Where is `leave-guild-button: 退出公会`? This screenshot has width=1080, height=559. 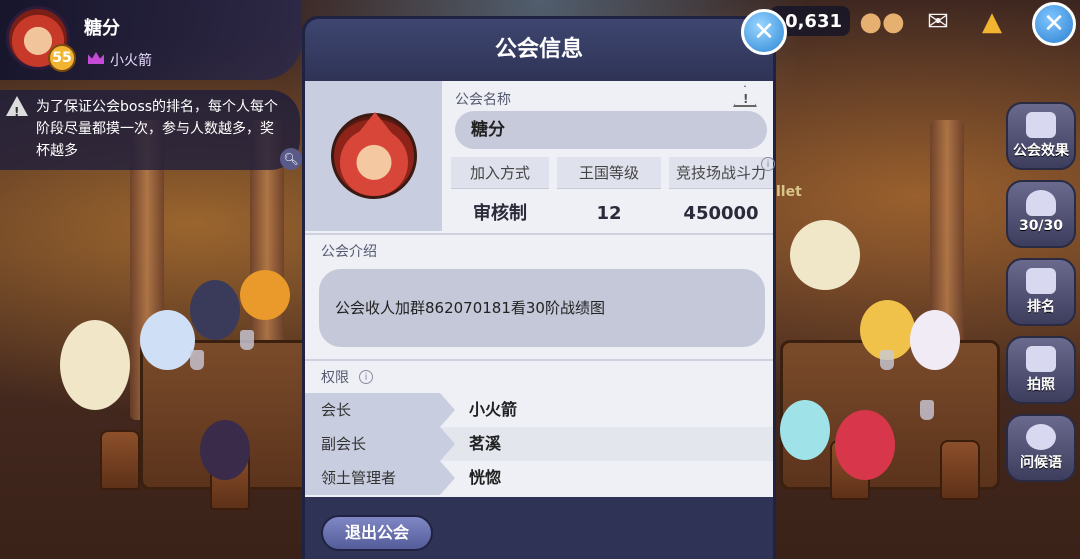
leave-guild-button: 退出公会 is located at coordinates (377, 533).